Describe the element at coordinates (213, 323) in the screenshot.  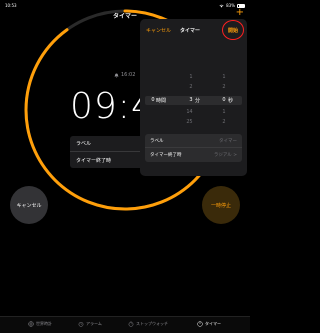
I see `tab-label: タイマー` at that location.